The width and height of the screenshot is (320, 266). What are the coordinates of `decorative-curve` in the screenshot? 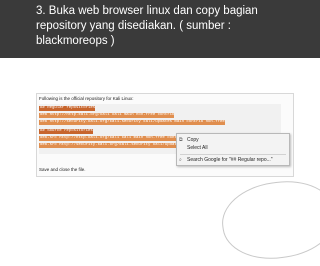 It's located at (268, 220).